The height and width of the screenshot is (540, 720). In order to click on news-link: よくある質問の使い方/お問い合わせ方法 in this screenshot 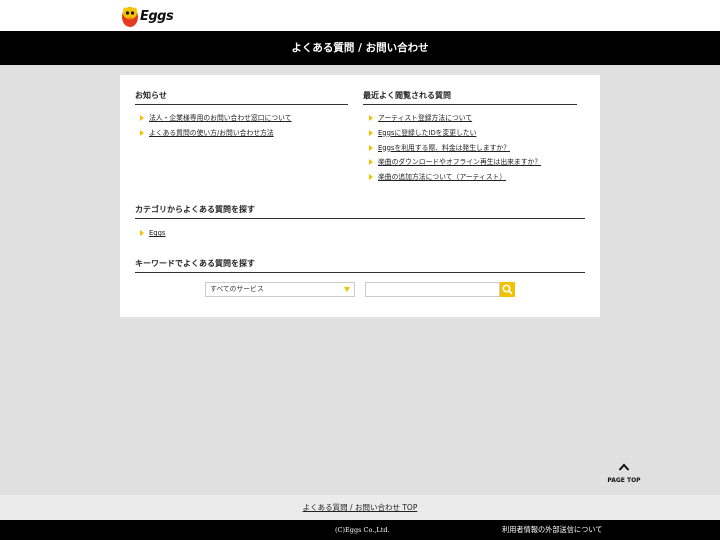, I will do `click(211, 133)`.